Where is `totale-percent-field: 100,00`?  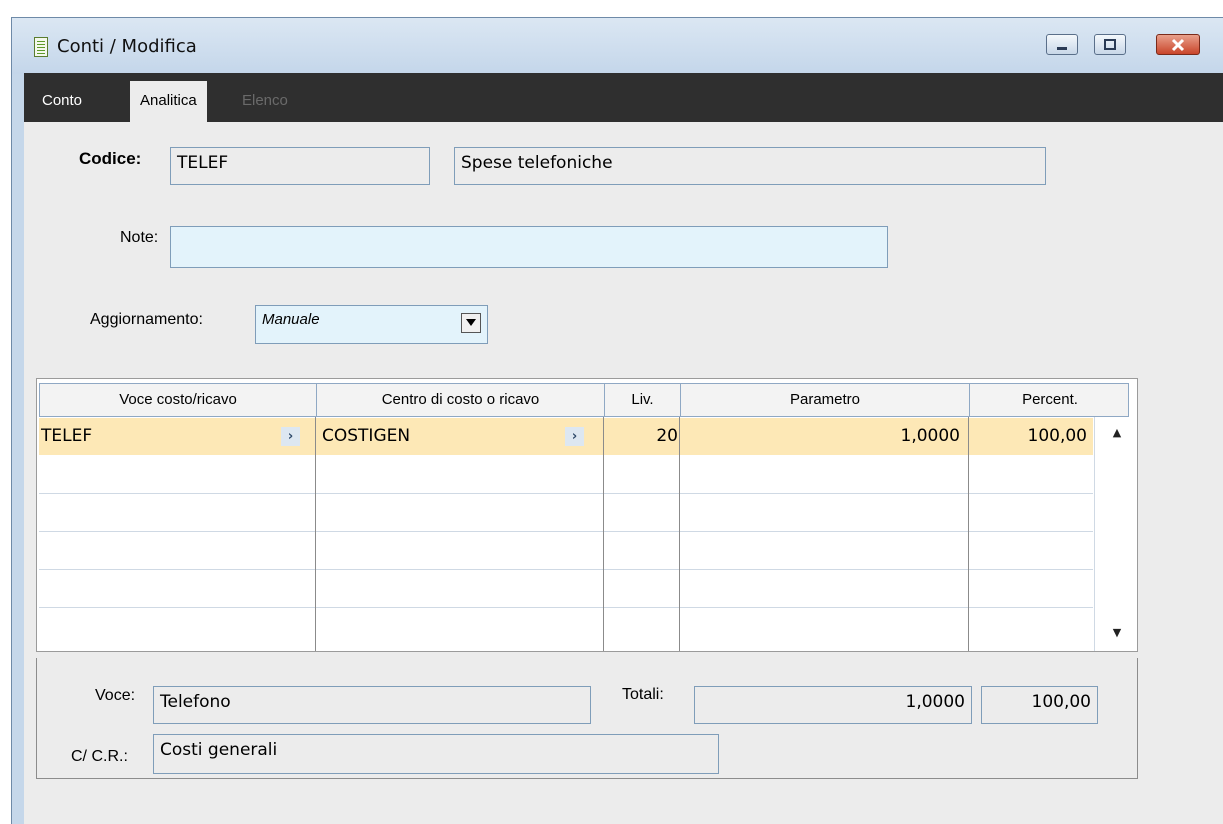
totale-percent-field: 100,00 is located at coordinates (1039, 705).